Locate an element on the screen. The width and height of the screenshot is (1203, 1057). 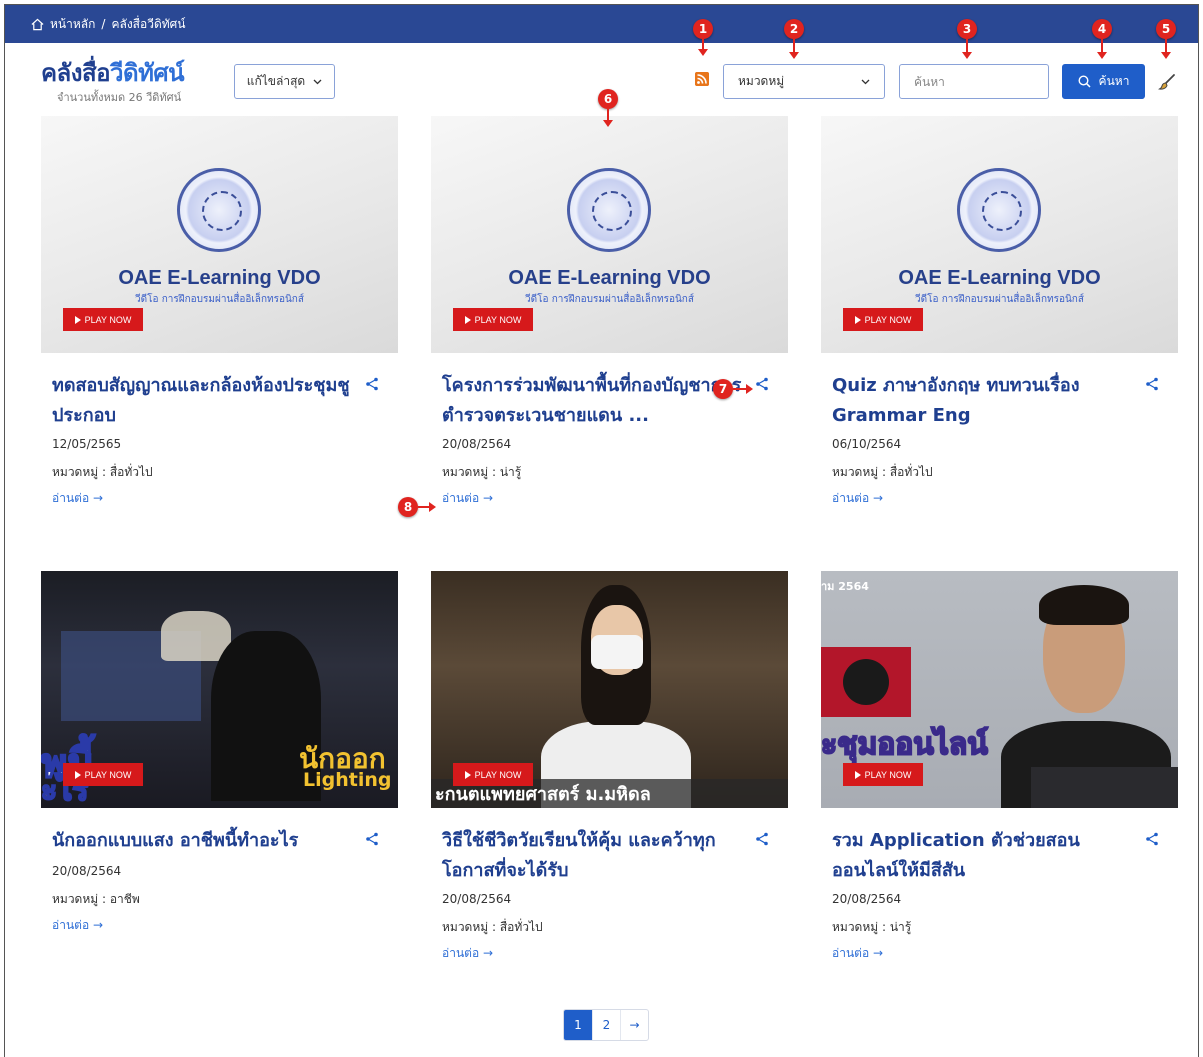
thumbnail-lamp is located at coordinates (196, 636).